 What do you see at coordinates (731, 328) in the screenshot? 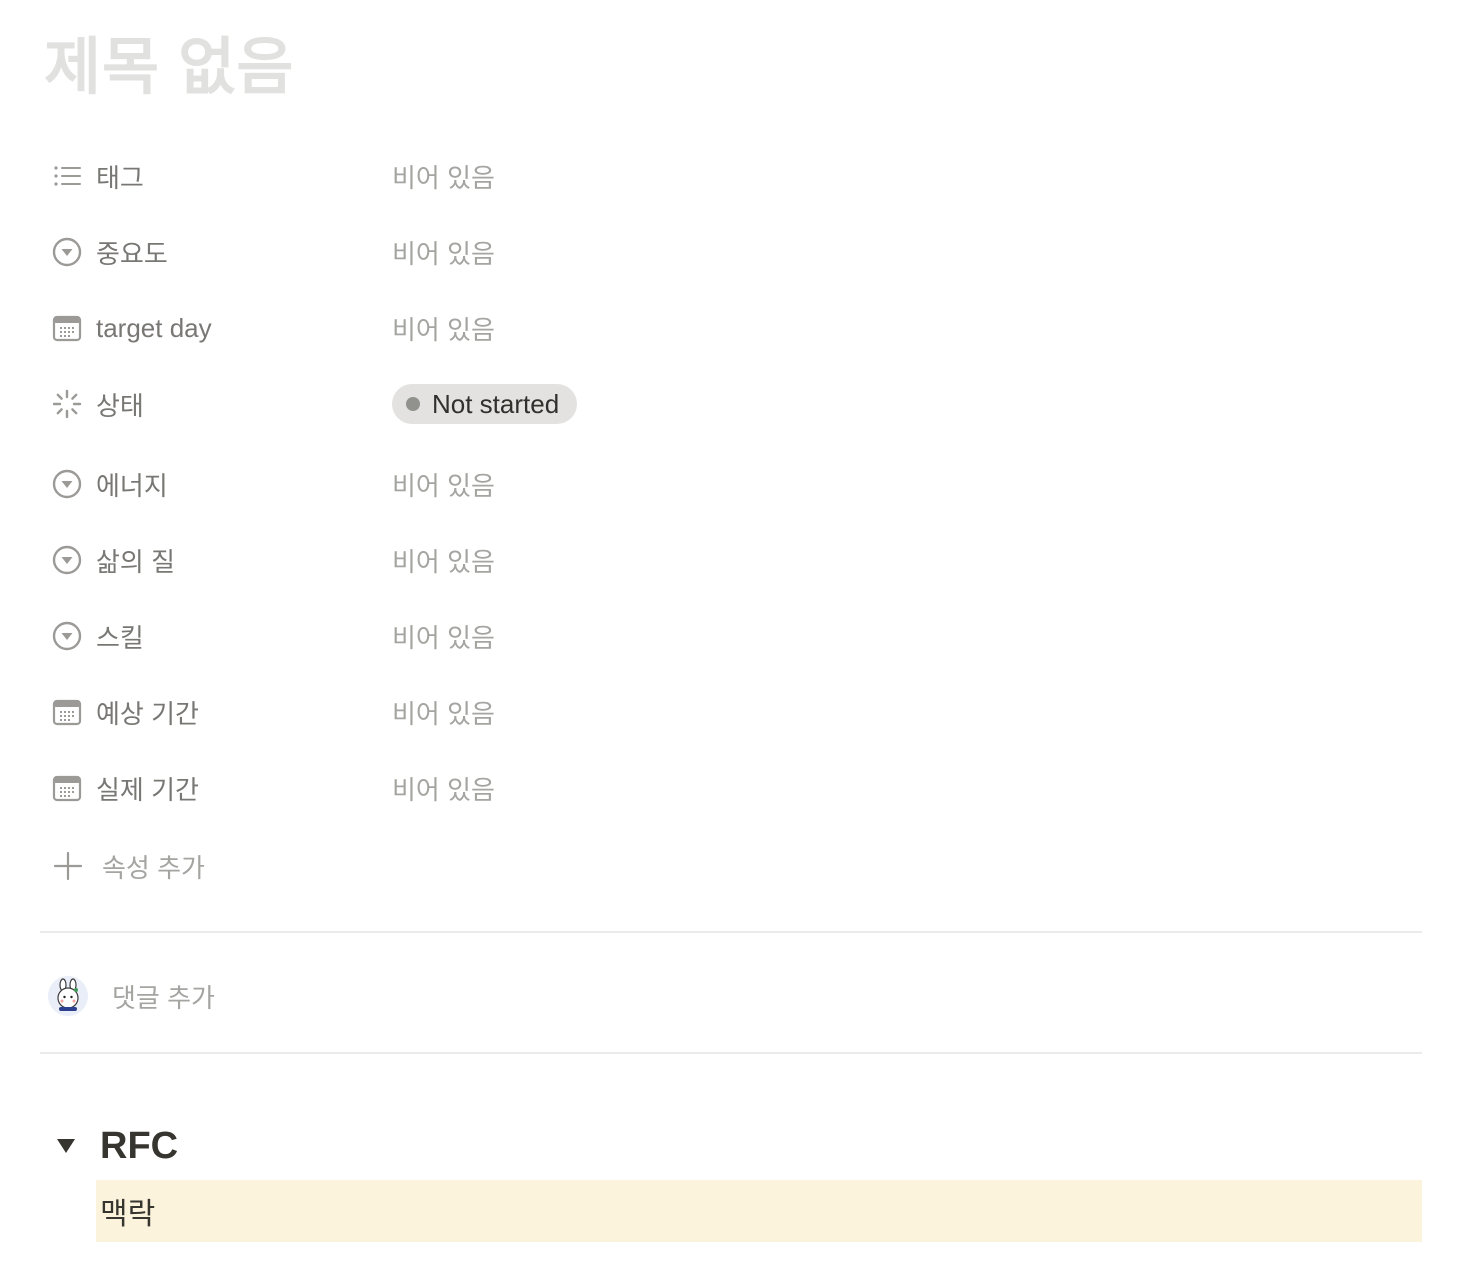
I see `property-row-target-day: target day 비어 있음` at bounding box center [731, 328].